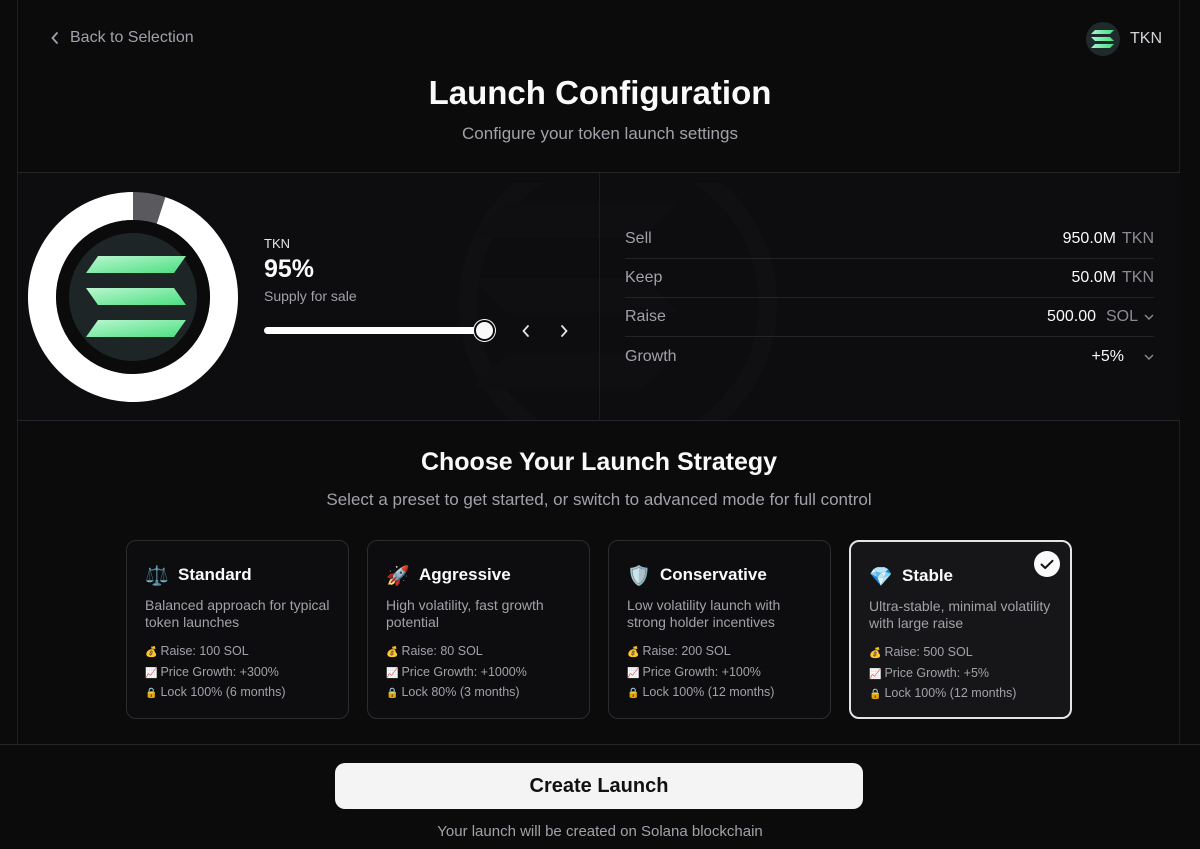  Describe the element at coordinates (686, 651) in the screenshot. I see `card-raise: Raise: 200 SOL` at that location.